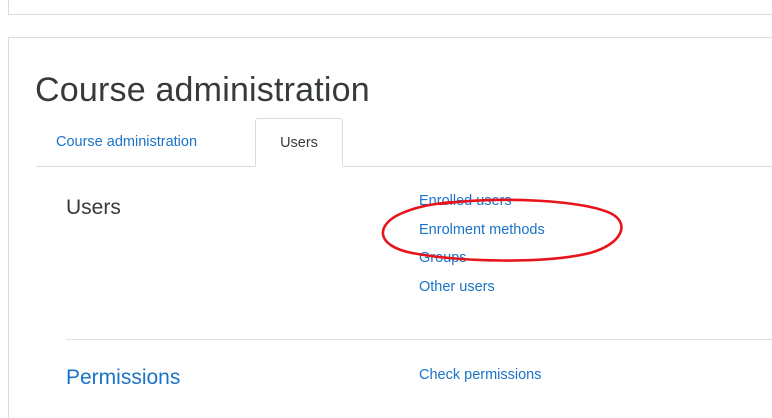 This screenshot has width=772, height=418. I want to click on top-card, so click(390, 7).